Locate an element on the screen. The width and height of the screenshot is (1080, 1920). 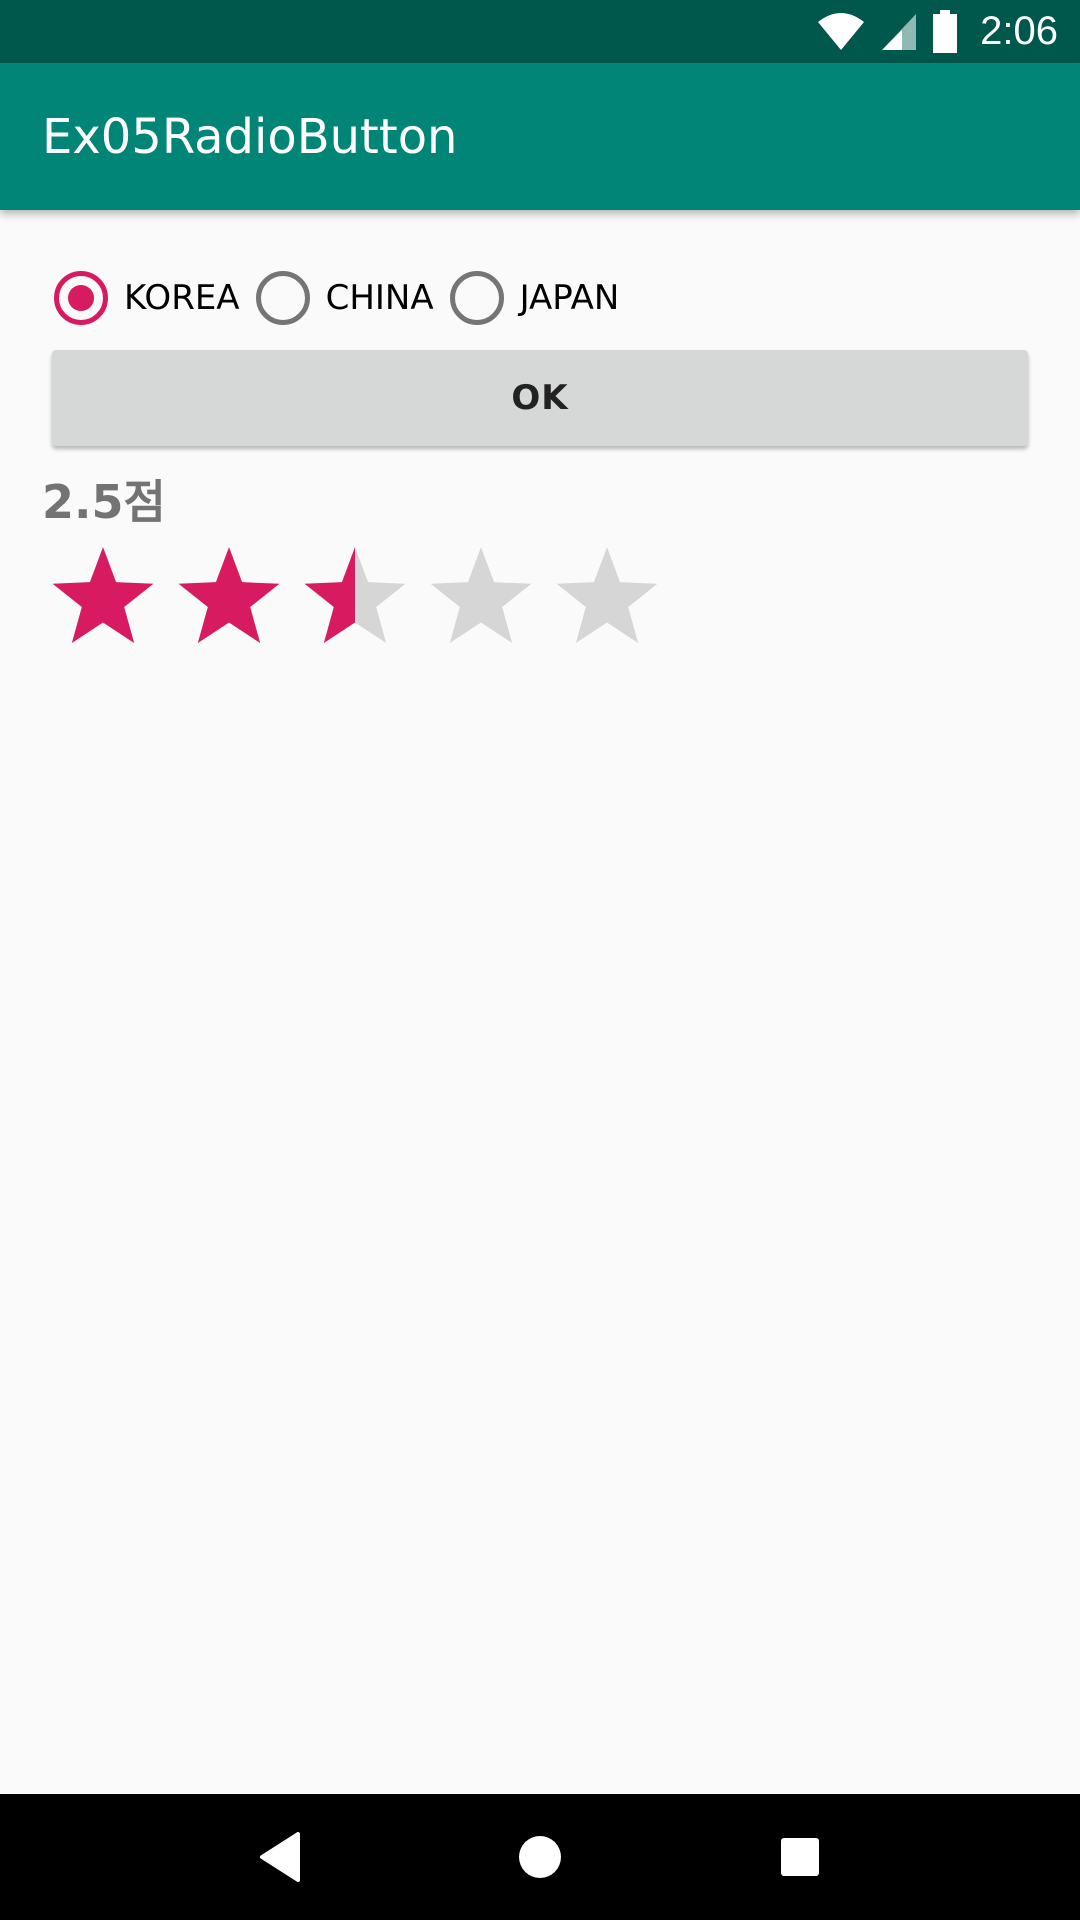
status-clock: 2:06 is located at coordinates (1019, 31).